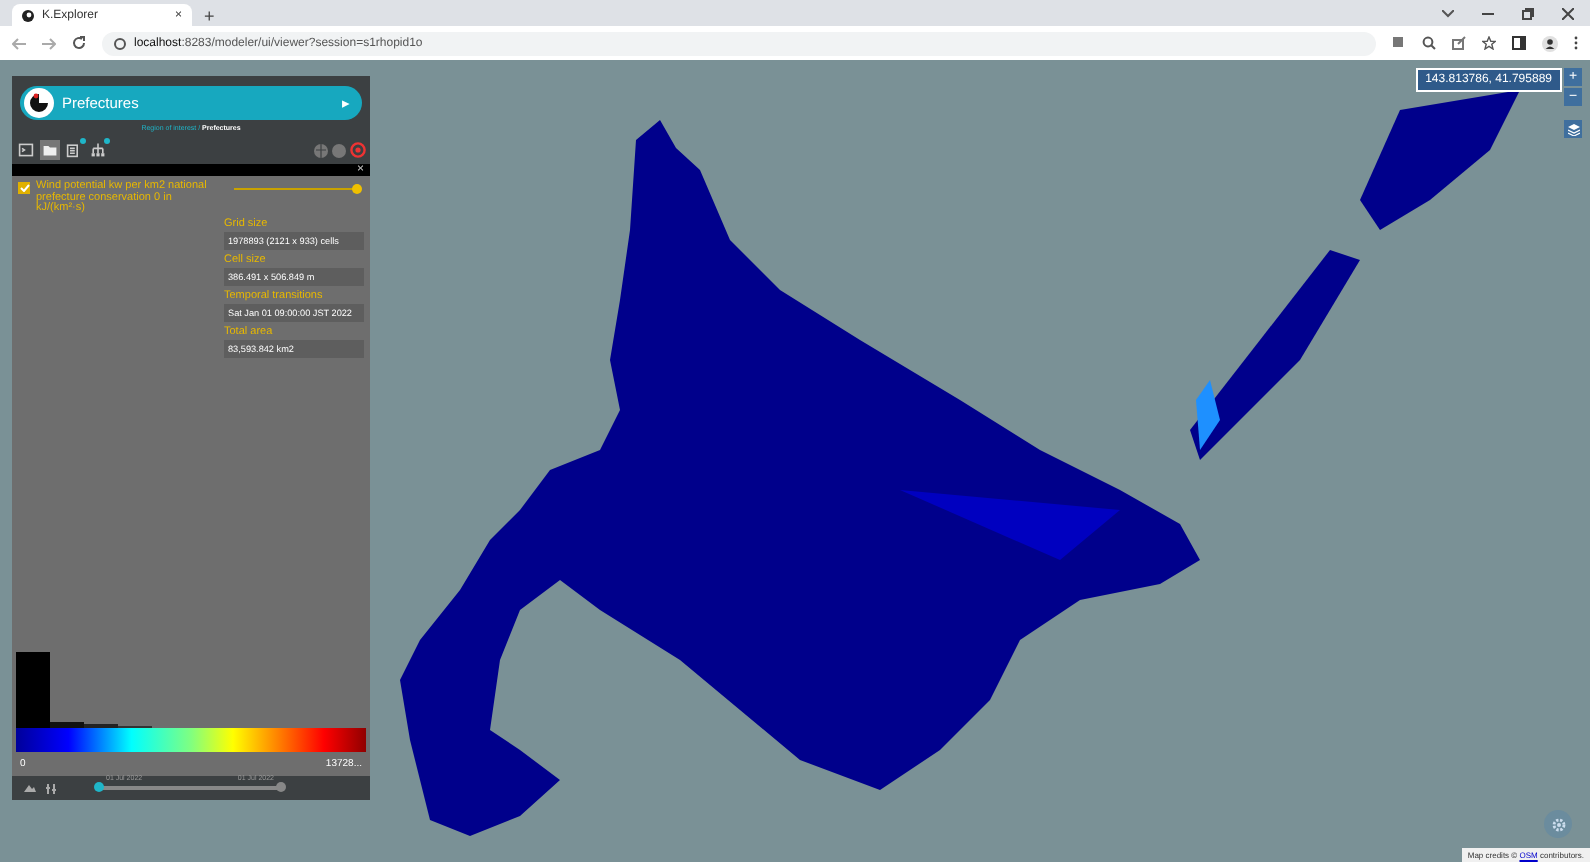  Describe the element at coordinates (1448, 13) in the screenshot. I see `chevron-down-icon` at that location.